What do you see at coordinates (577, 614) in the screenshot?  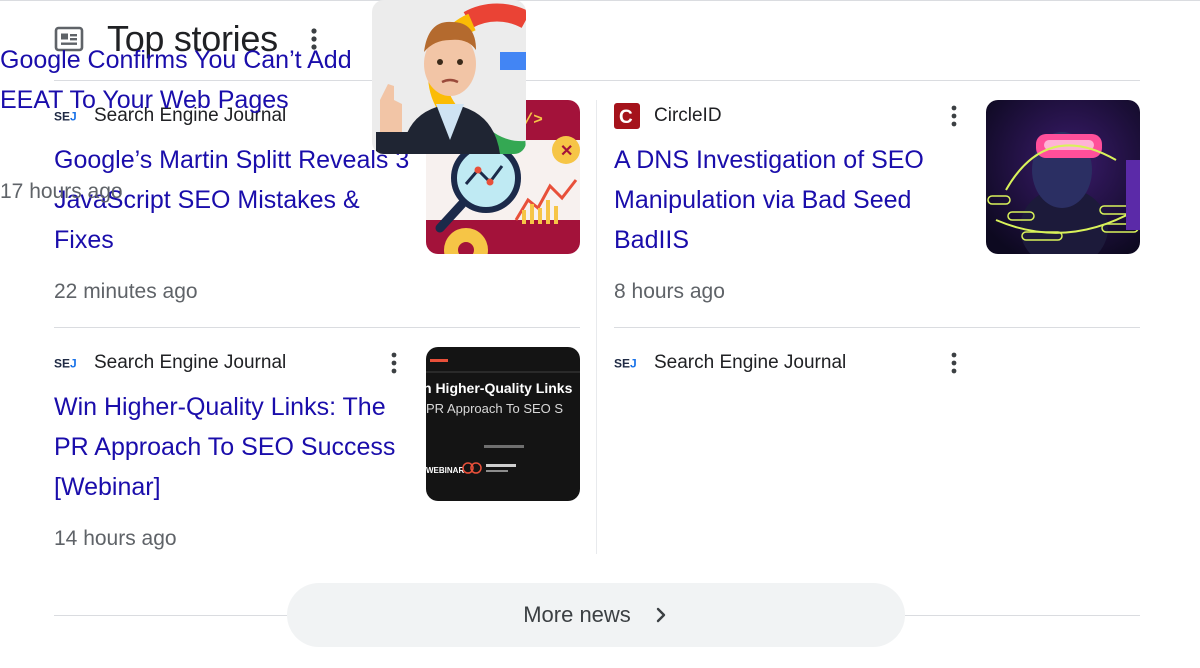 I see `more-news-label: More news` at bounding box center [577, 614].